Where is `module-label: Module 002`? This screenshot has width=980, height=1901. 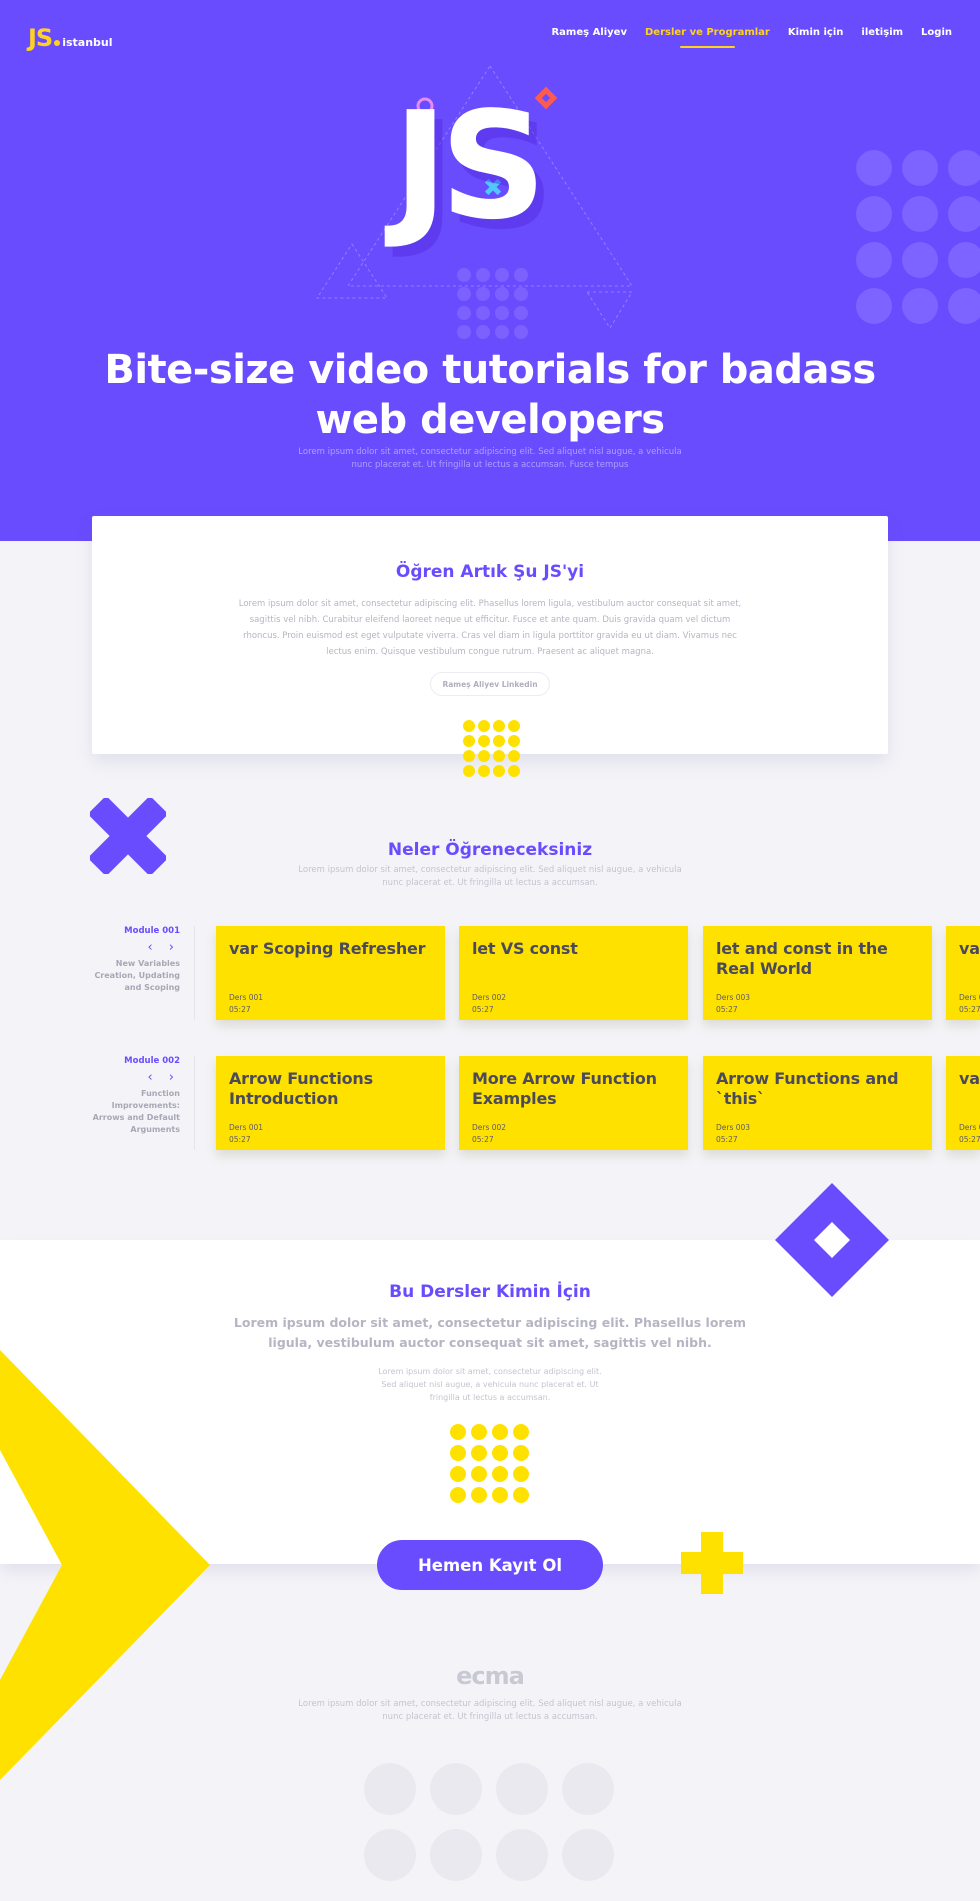 module-label: Module 002 is located at coordinates (152, 1061).